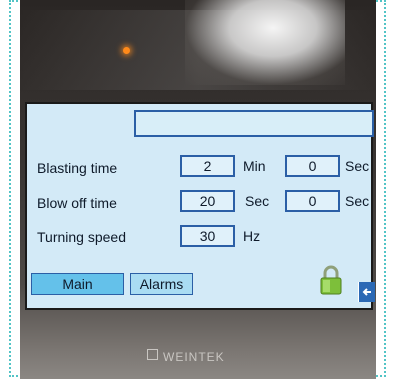 This screenshot has height=379, width=396. I want to click on back-arrow-glyph, so click(366, 292).